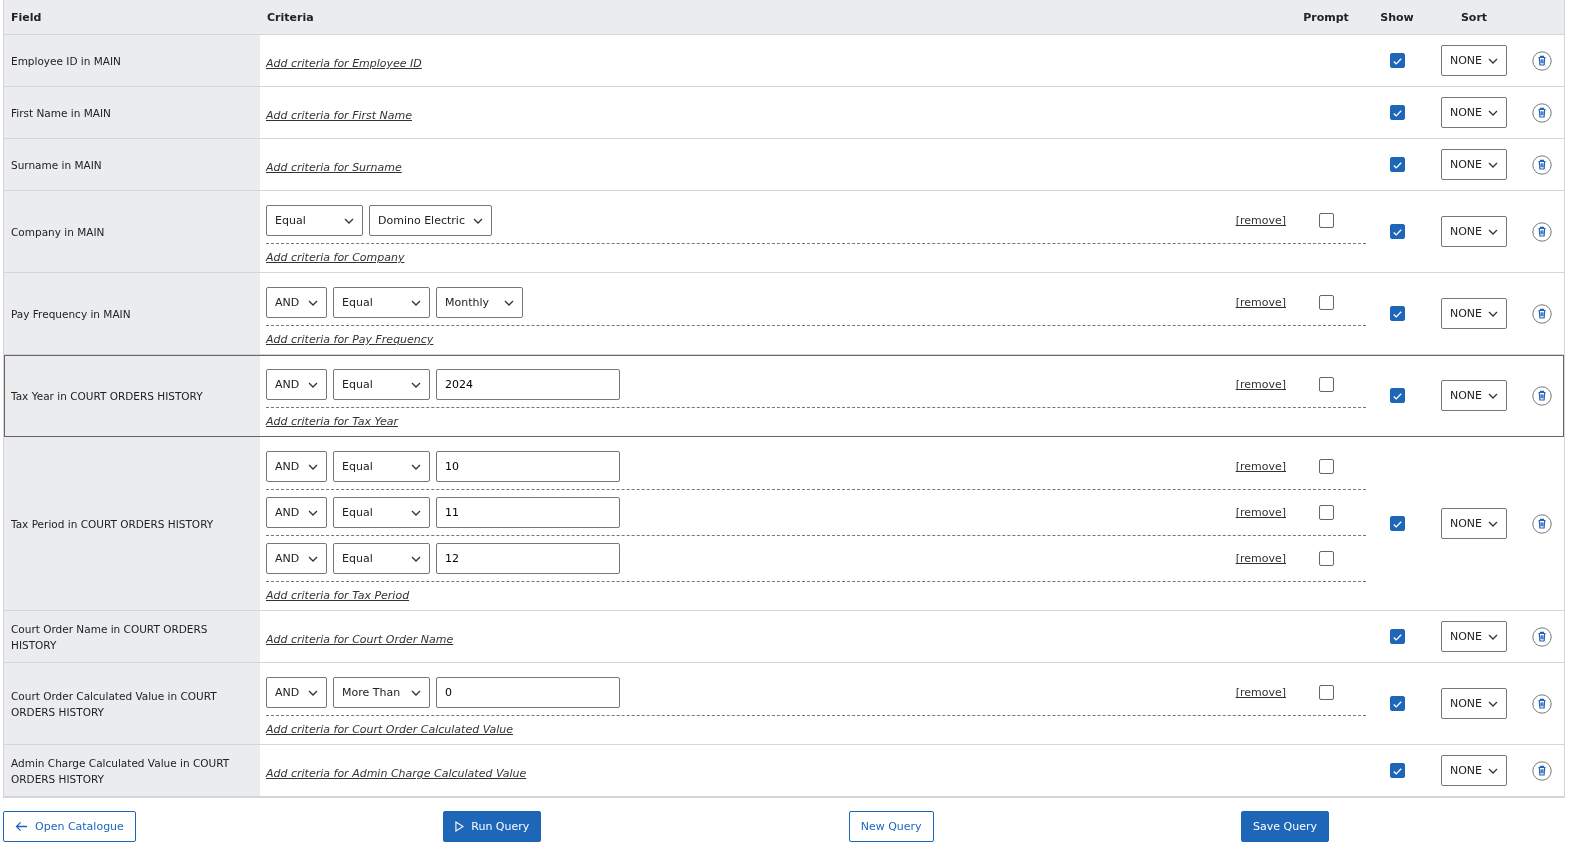  What do you see at coordinates (1285, 826) in the screenshot?
I see `save-query-button: Save Query` at bounding box center [1285, 826].